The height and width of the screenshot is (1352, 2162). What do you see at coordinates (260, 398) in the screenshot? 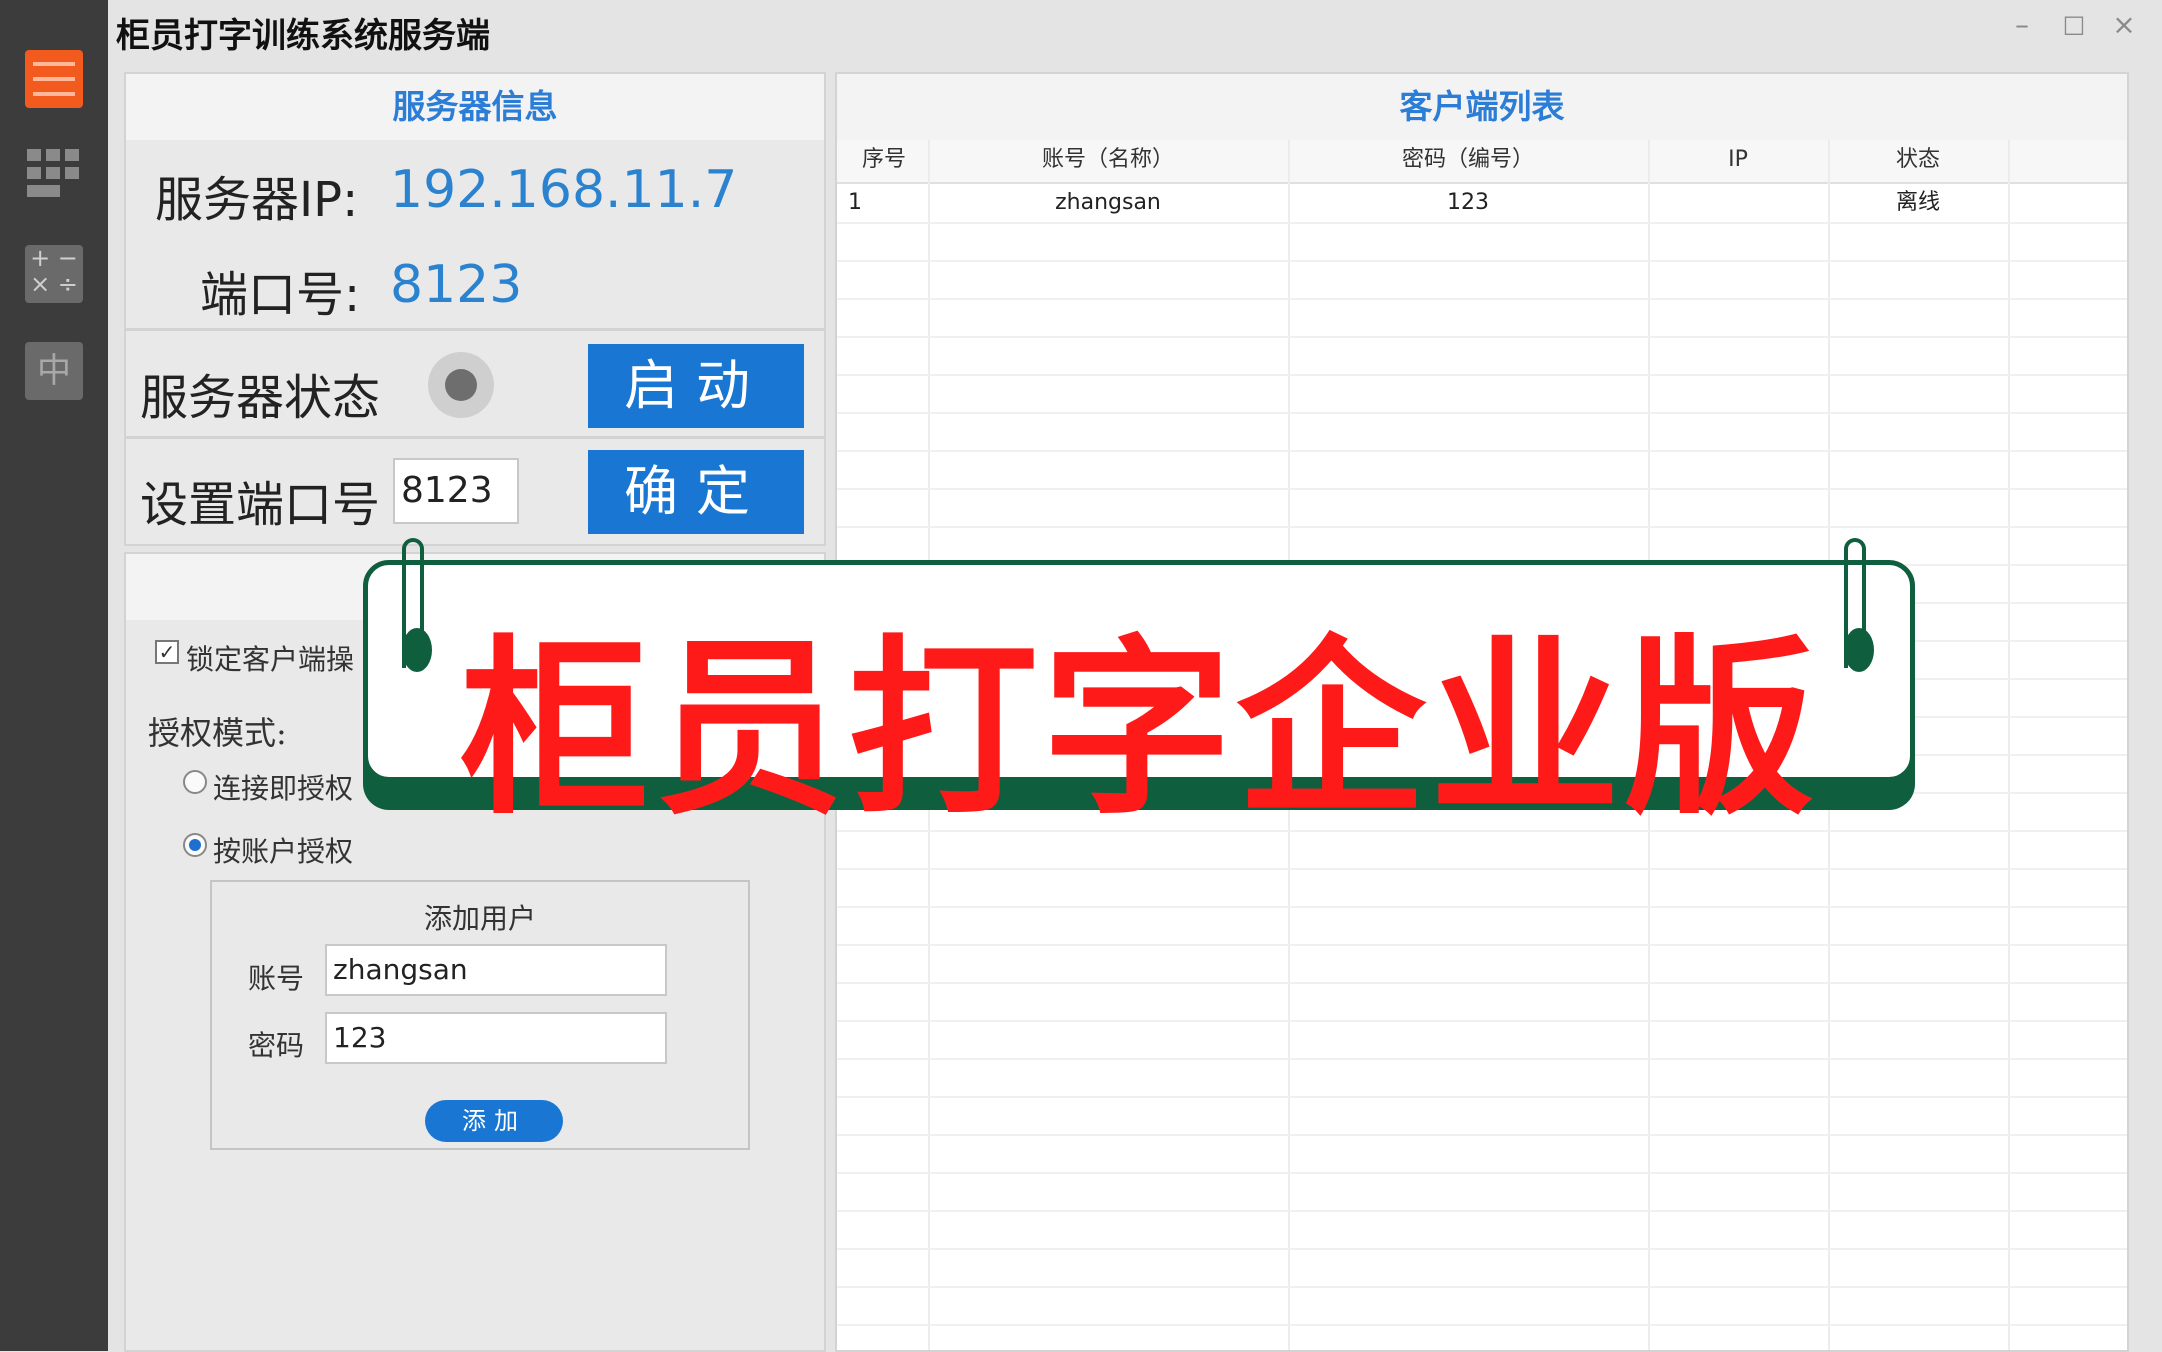
I see `server-status-label: 服务器状态` at bounding box center [260, 398].